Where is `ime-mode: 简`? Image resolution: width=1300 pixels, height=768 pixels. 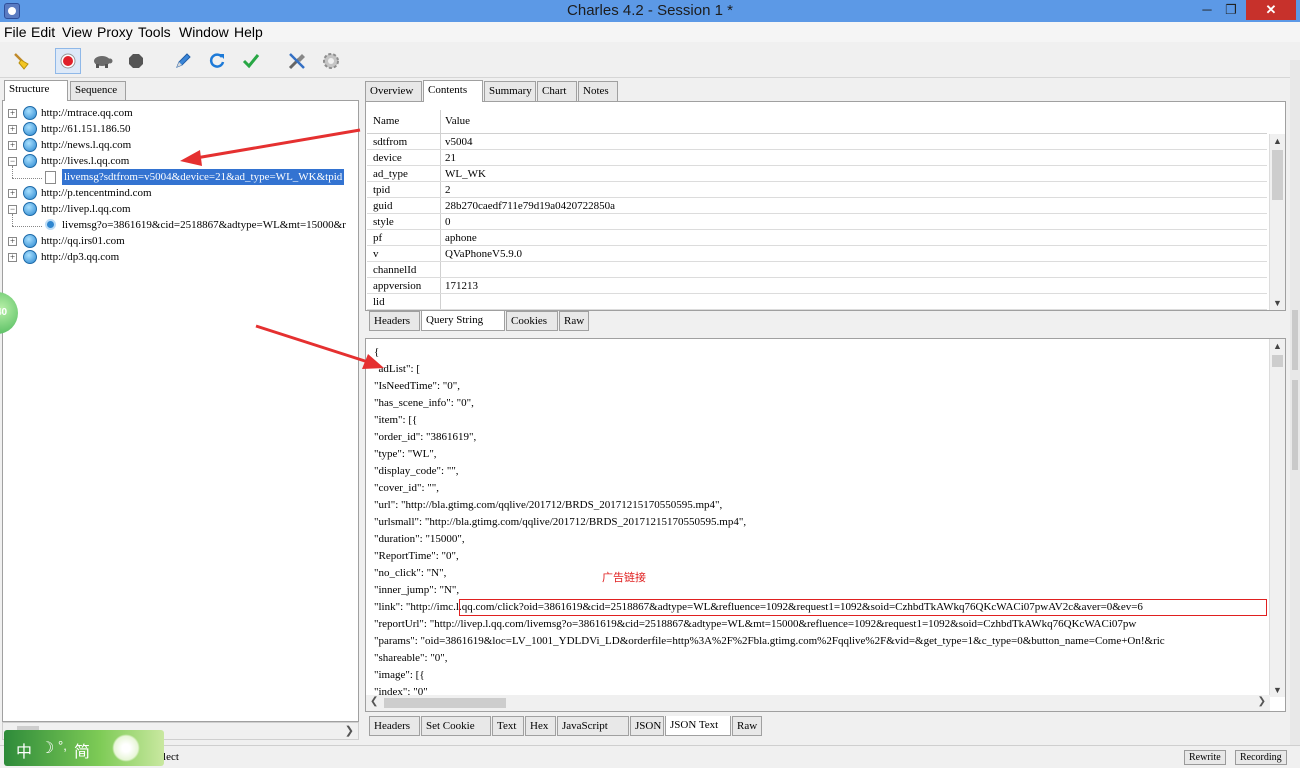 ime-mode: 简 is located at coordinates (82, 750).